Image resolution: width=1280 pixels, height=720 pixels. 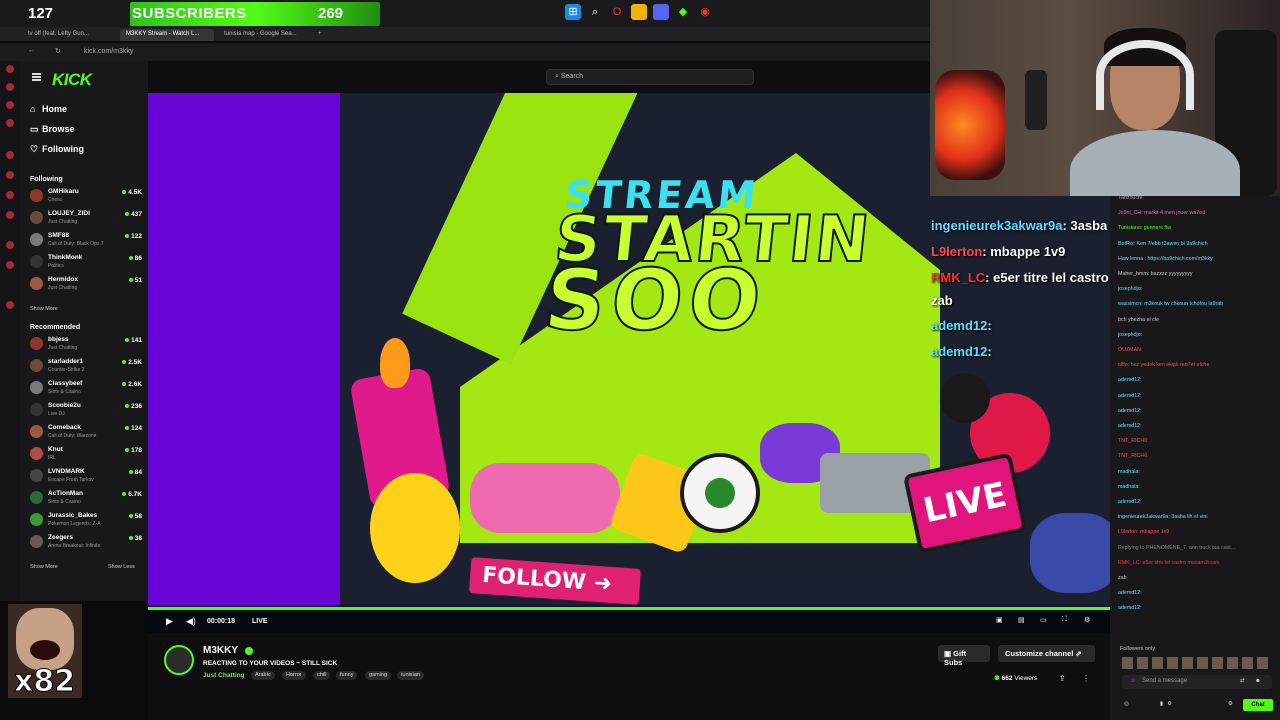 What do you see at coordinates (322, 675) in the screenshot?
I see `tag: chill` at bounding box center [322, 675].